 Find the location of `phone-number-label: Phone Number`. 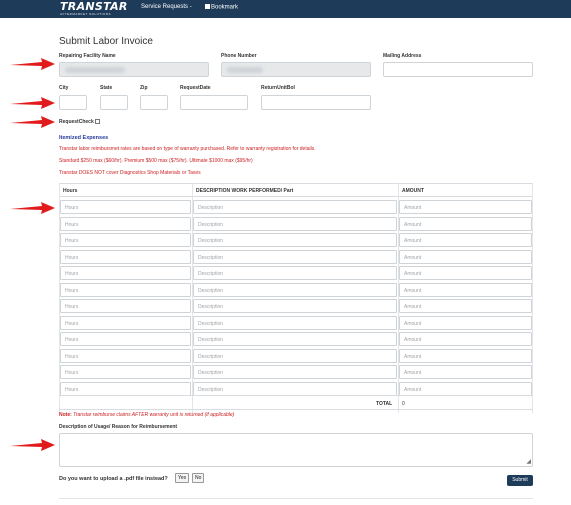

phone-number-label: Phone Number is located at coordinates (239, 56).